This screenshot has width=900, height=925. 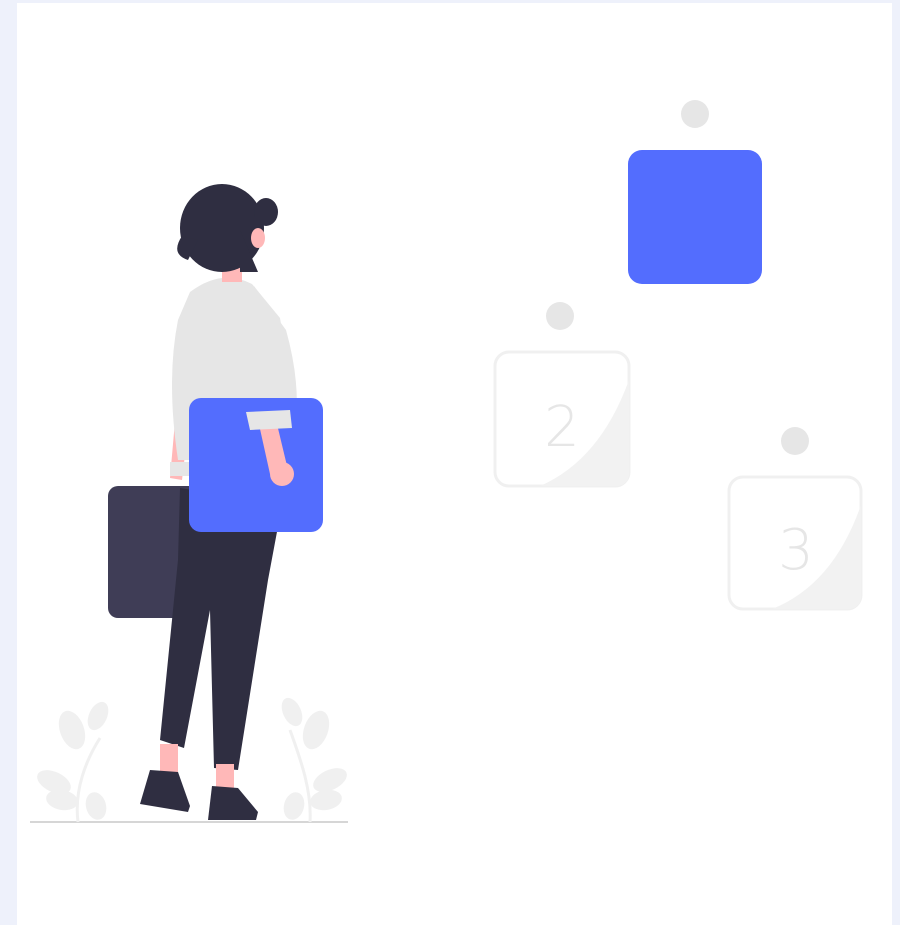 What do you see at coordinates (165, 791) in the screenshot?
I see `shoe-left` at bounding box center [165, 791].